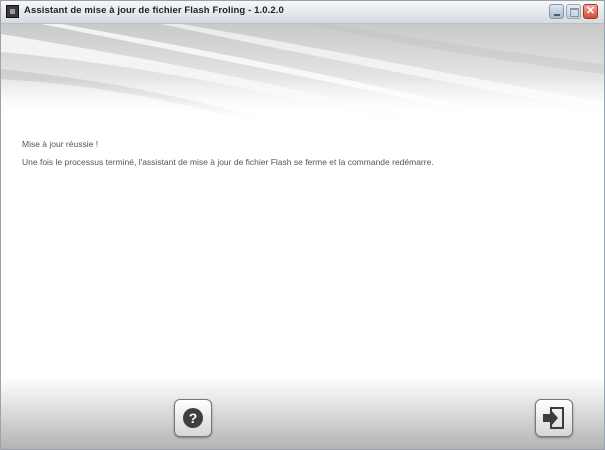 The width and height of the screenshot is (605, 450). I want to click on exit-icon, so click(553, 418).